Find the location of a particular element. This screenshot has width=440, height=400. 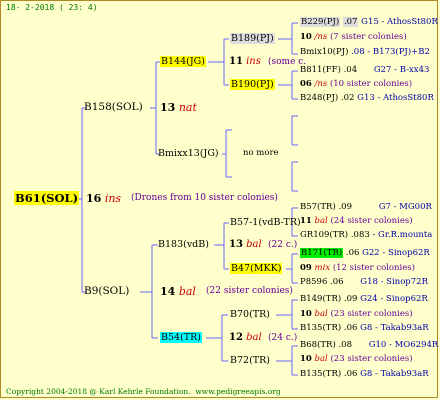

b54-generation: 12 bal is located at coordinates (245, 337).